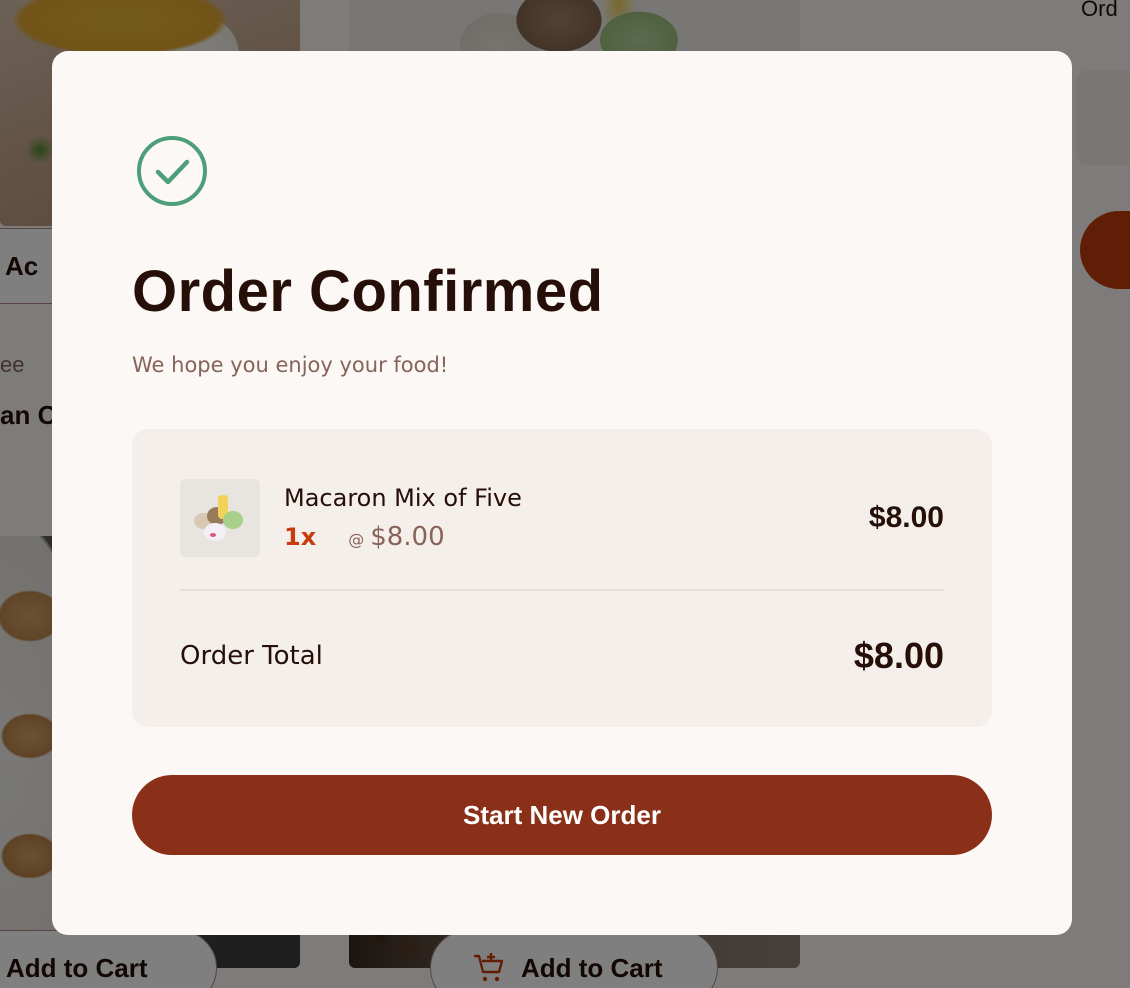  I want to click on modal-subtitle: We hope you enjoy your food!, so click(290, 365).